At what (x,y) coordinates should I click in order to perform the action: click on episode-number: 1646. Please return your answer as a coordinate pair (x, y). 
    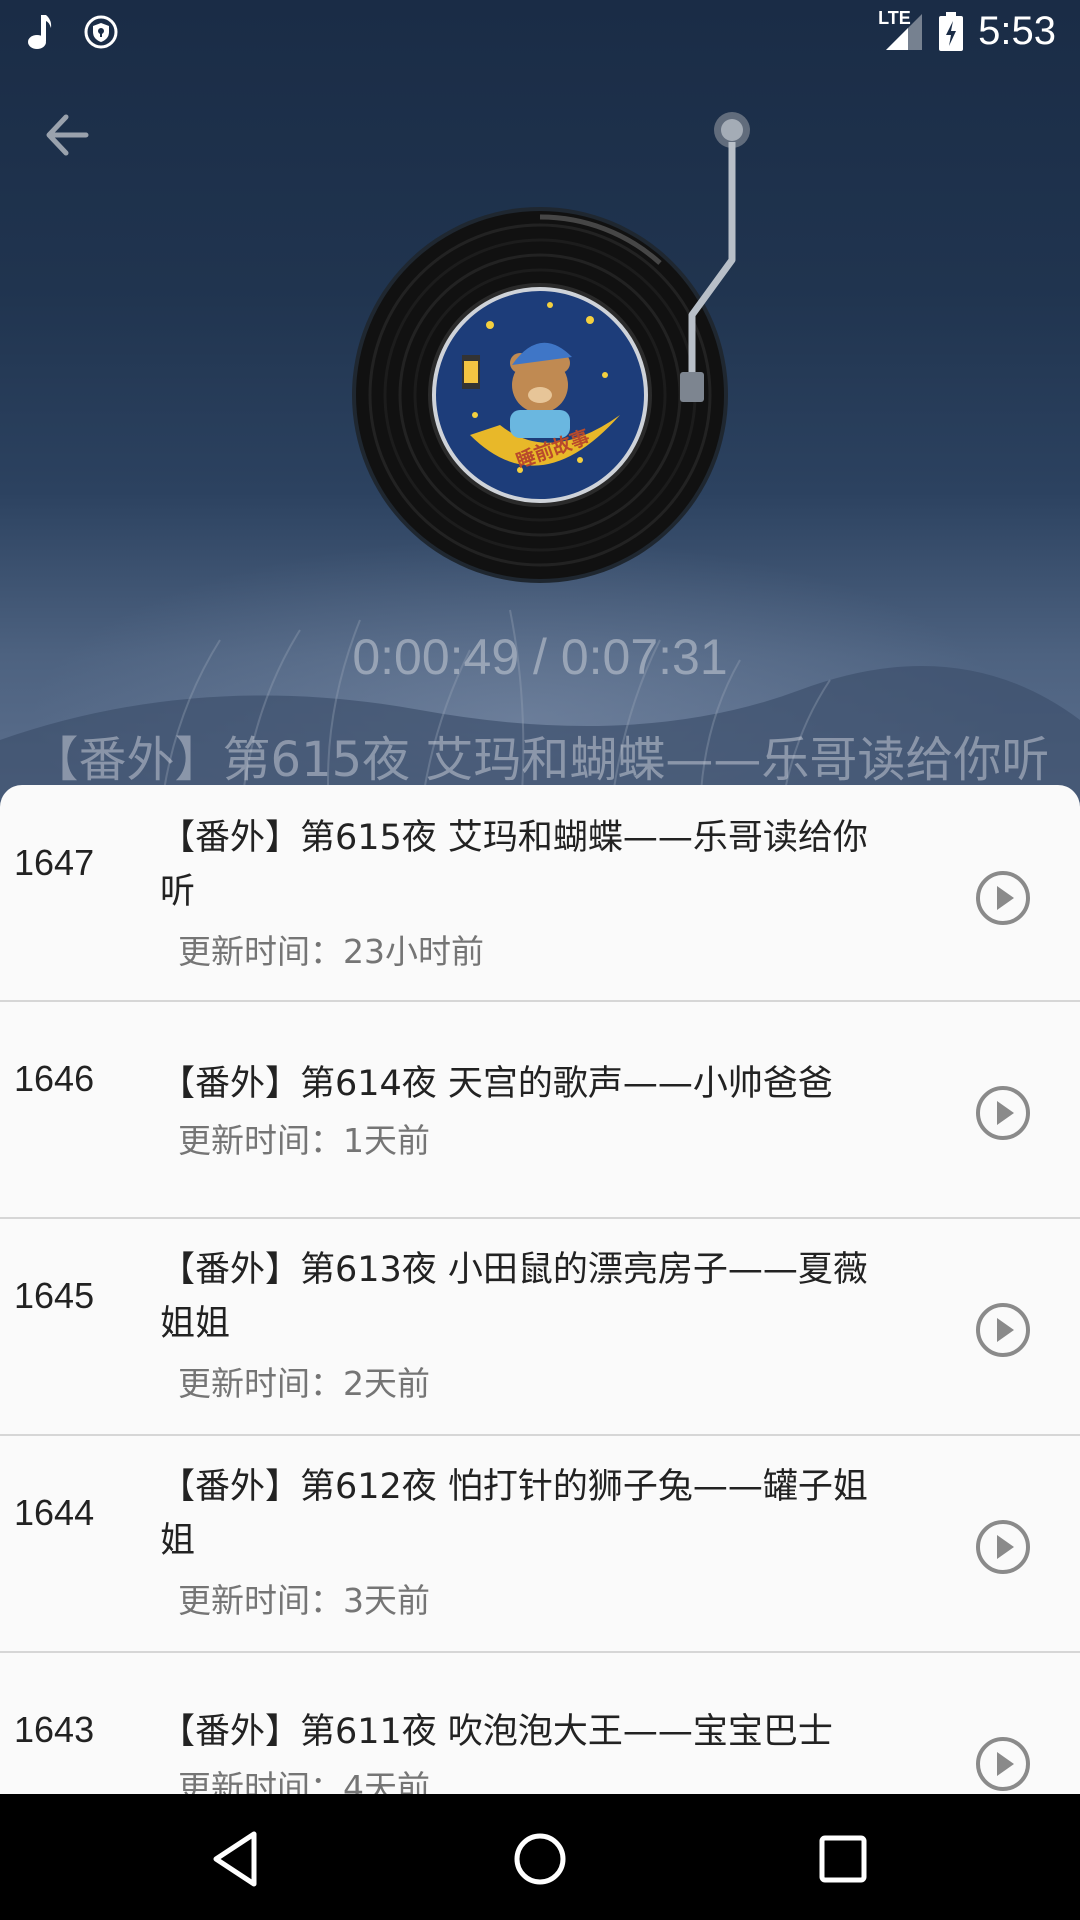
    Looking at the image, I should click on (54, 1078).